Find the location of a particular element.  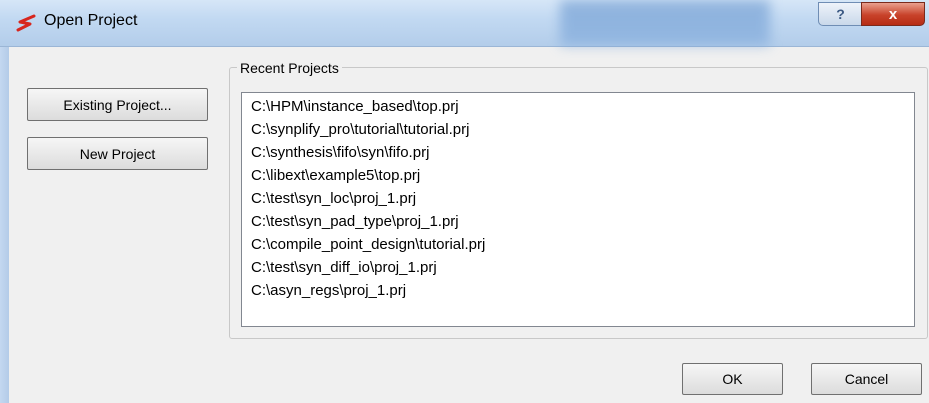

close-button: x is located at coordinates (893, 14).